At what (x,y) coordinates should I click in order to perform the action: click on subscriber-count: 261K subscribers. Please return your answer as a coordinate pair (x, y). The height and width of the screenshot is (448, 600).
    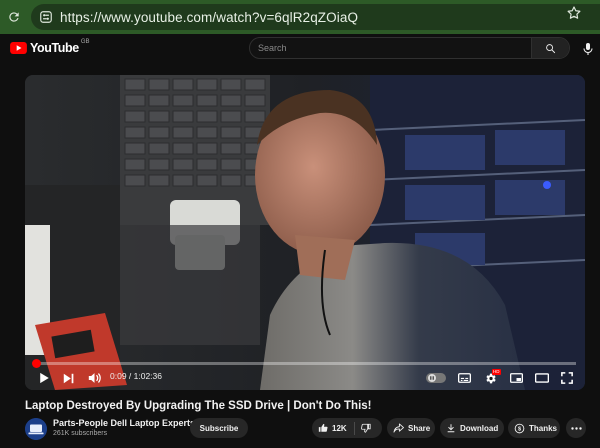
    Looking at the image, I should click on (80, 433).